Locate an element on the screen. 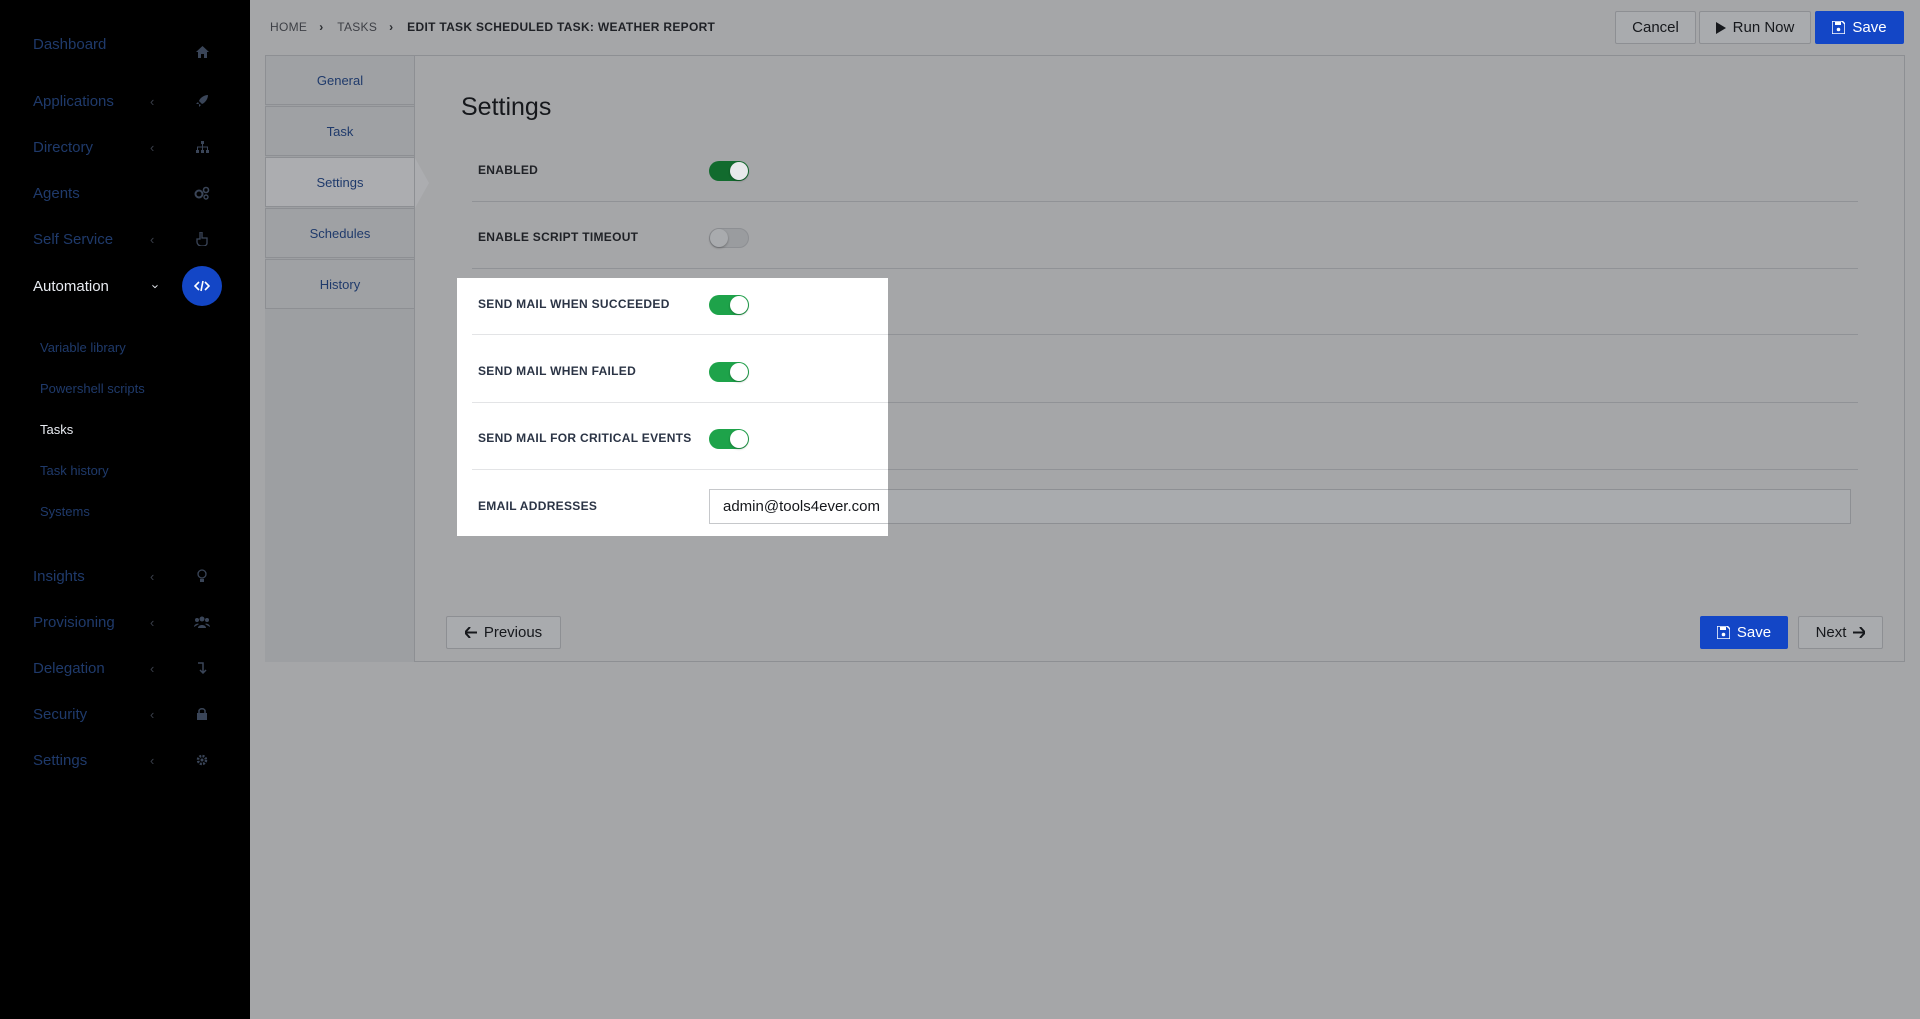  rocket-icon is located at coordinates (202, 101).